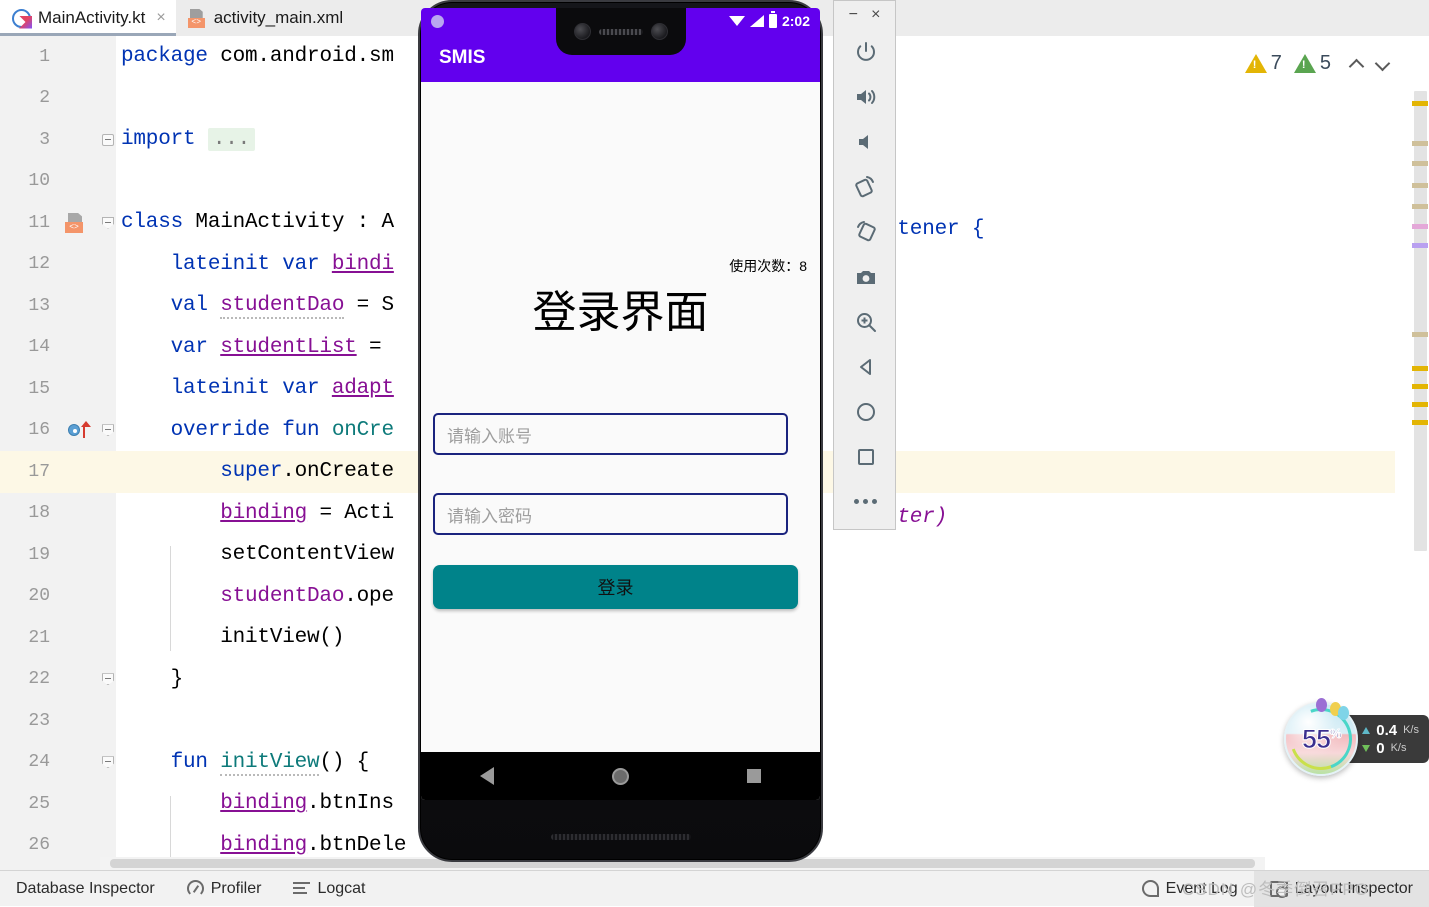 This screenshot has width=1429, height=907. I want to click on line-number: 18, so click(39, 513).